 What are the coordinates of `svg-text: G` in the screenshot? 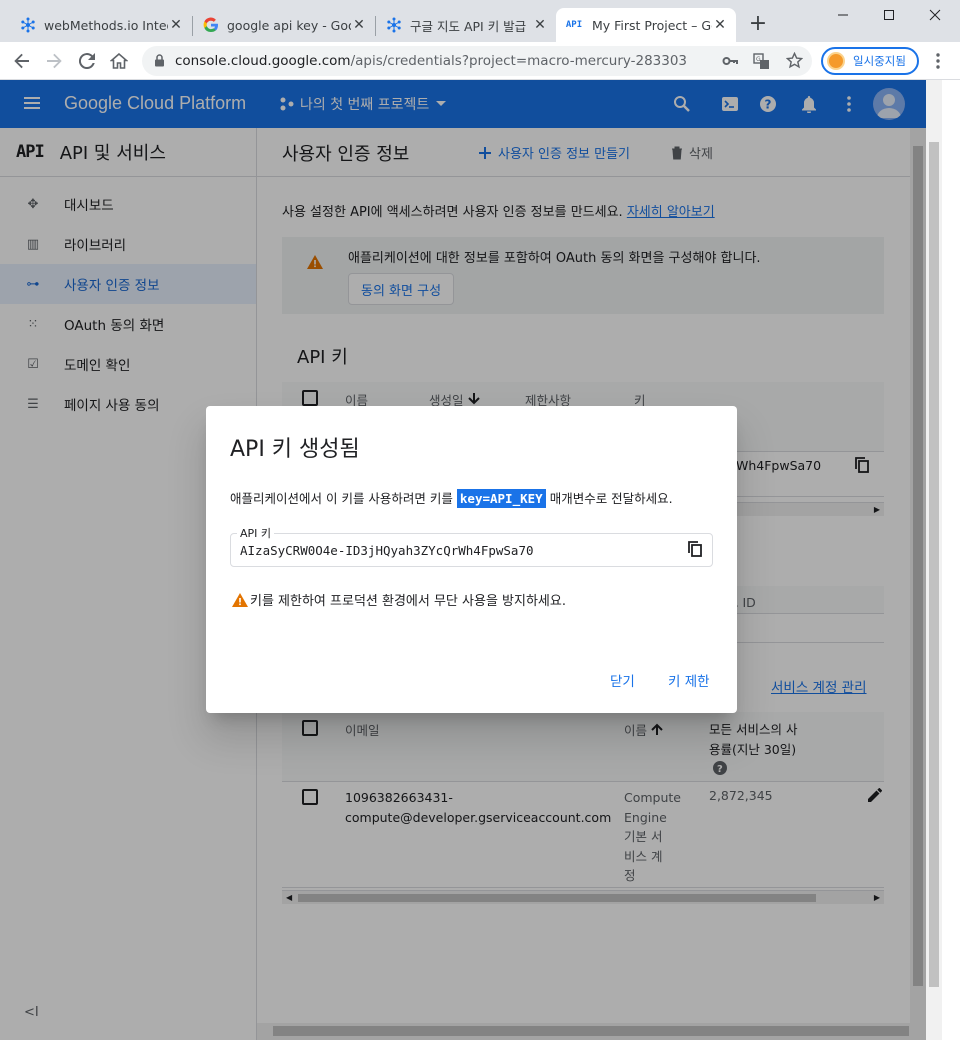 It's located at (758, 59).